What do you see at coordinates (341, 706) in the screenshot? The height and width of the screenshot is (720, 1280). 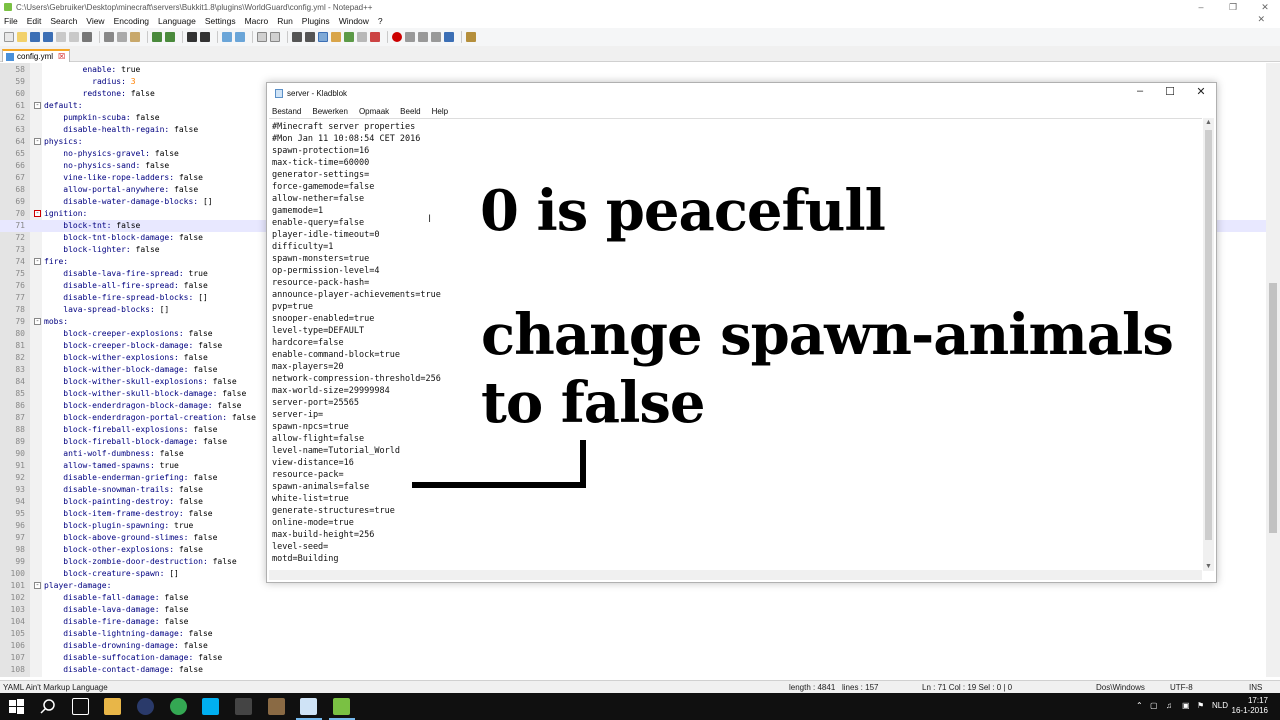 I see `notepadpp-taskbar-icon` at bounding box center [341, 706].